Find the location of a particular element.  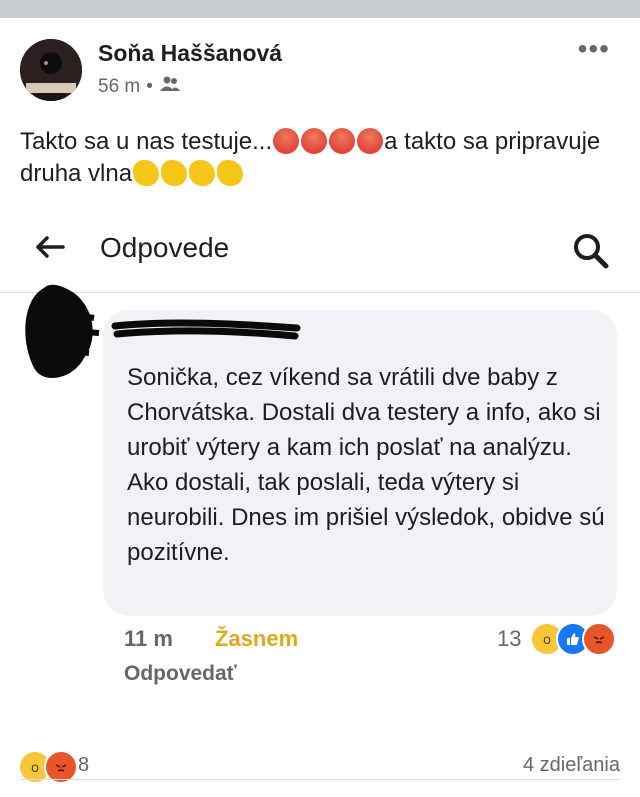

author-name: Soňa Haššanová is located at coordinates (190, 53).